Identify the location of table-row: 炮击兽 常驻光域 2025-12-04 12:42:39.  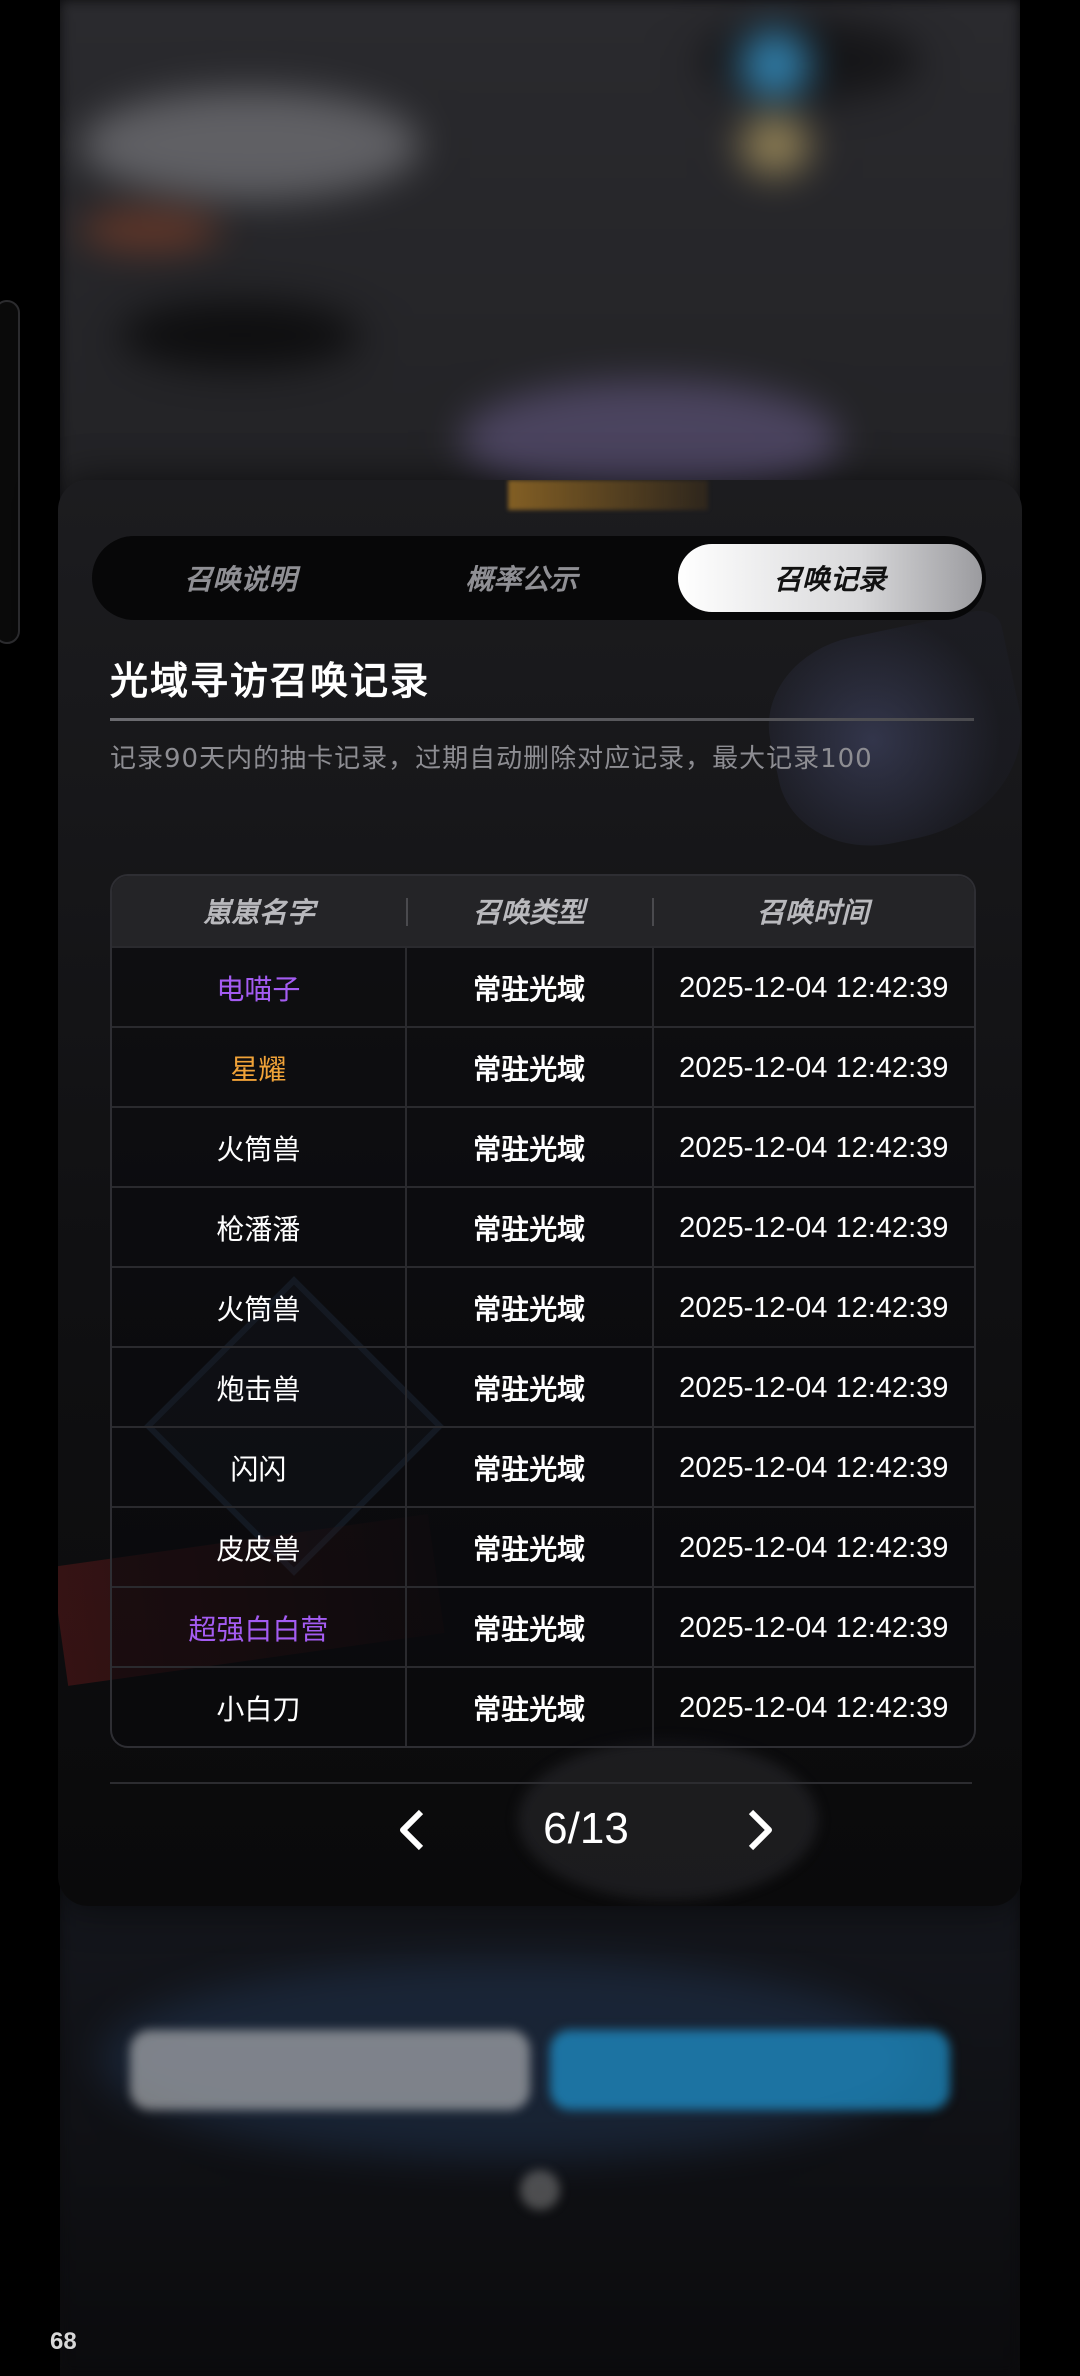
(543, 1387).